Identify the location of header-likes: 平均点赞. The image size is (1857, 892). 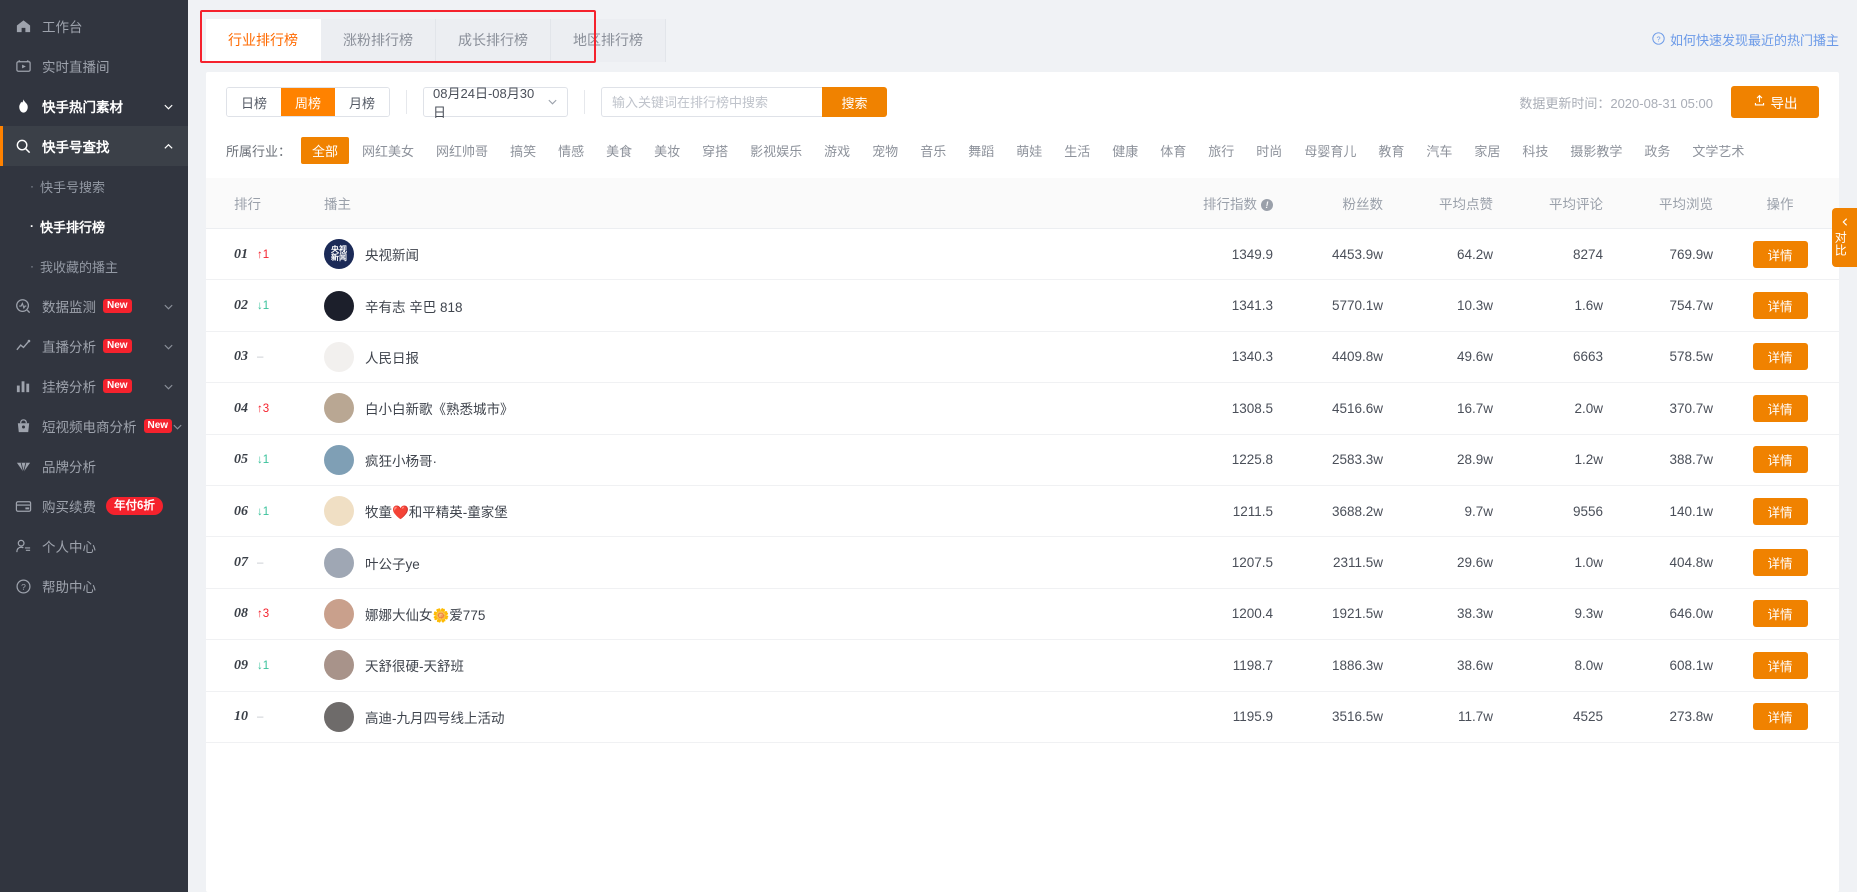
(1446, 203).